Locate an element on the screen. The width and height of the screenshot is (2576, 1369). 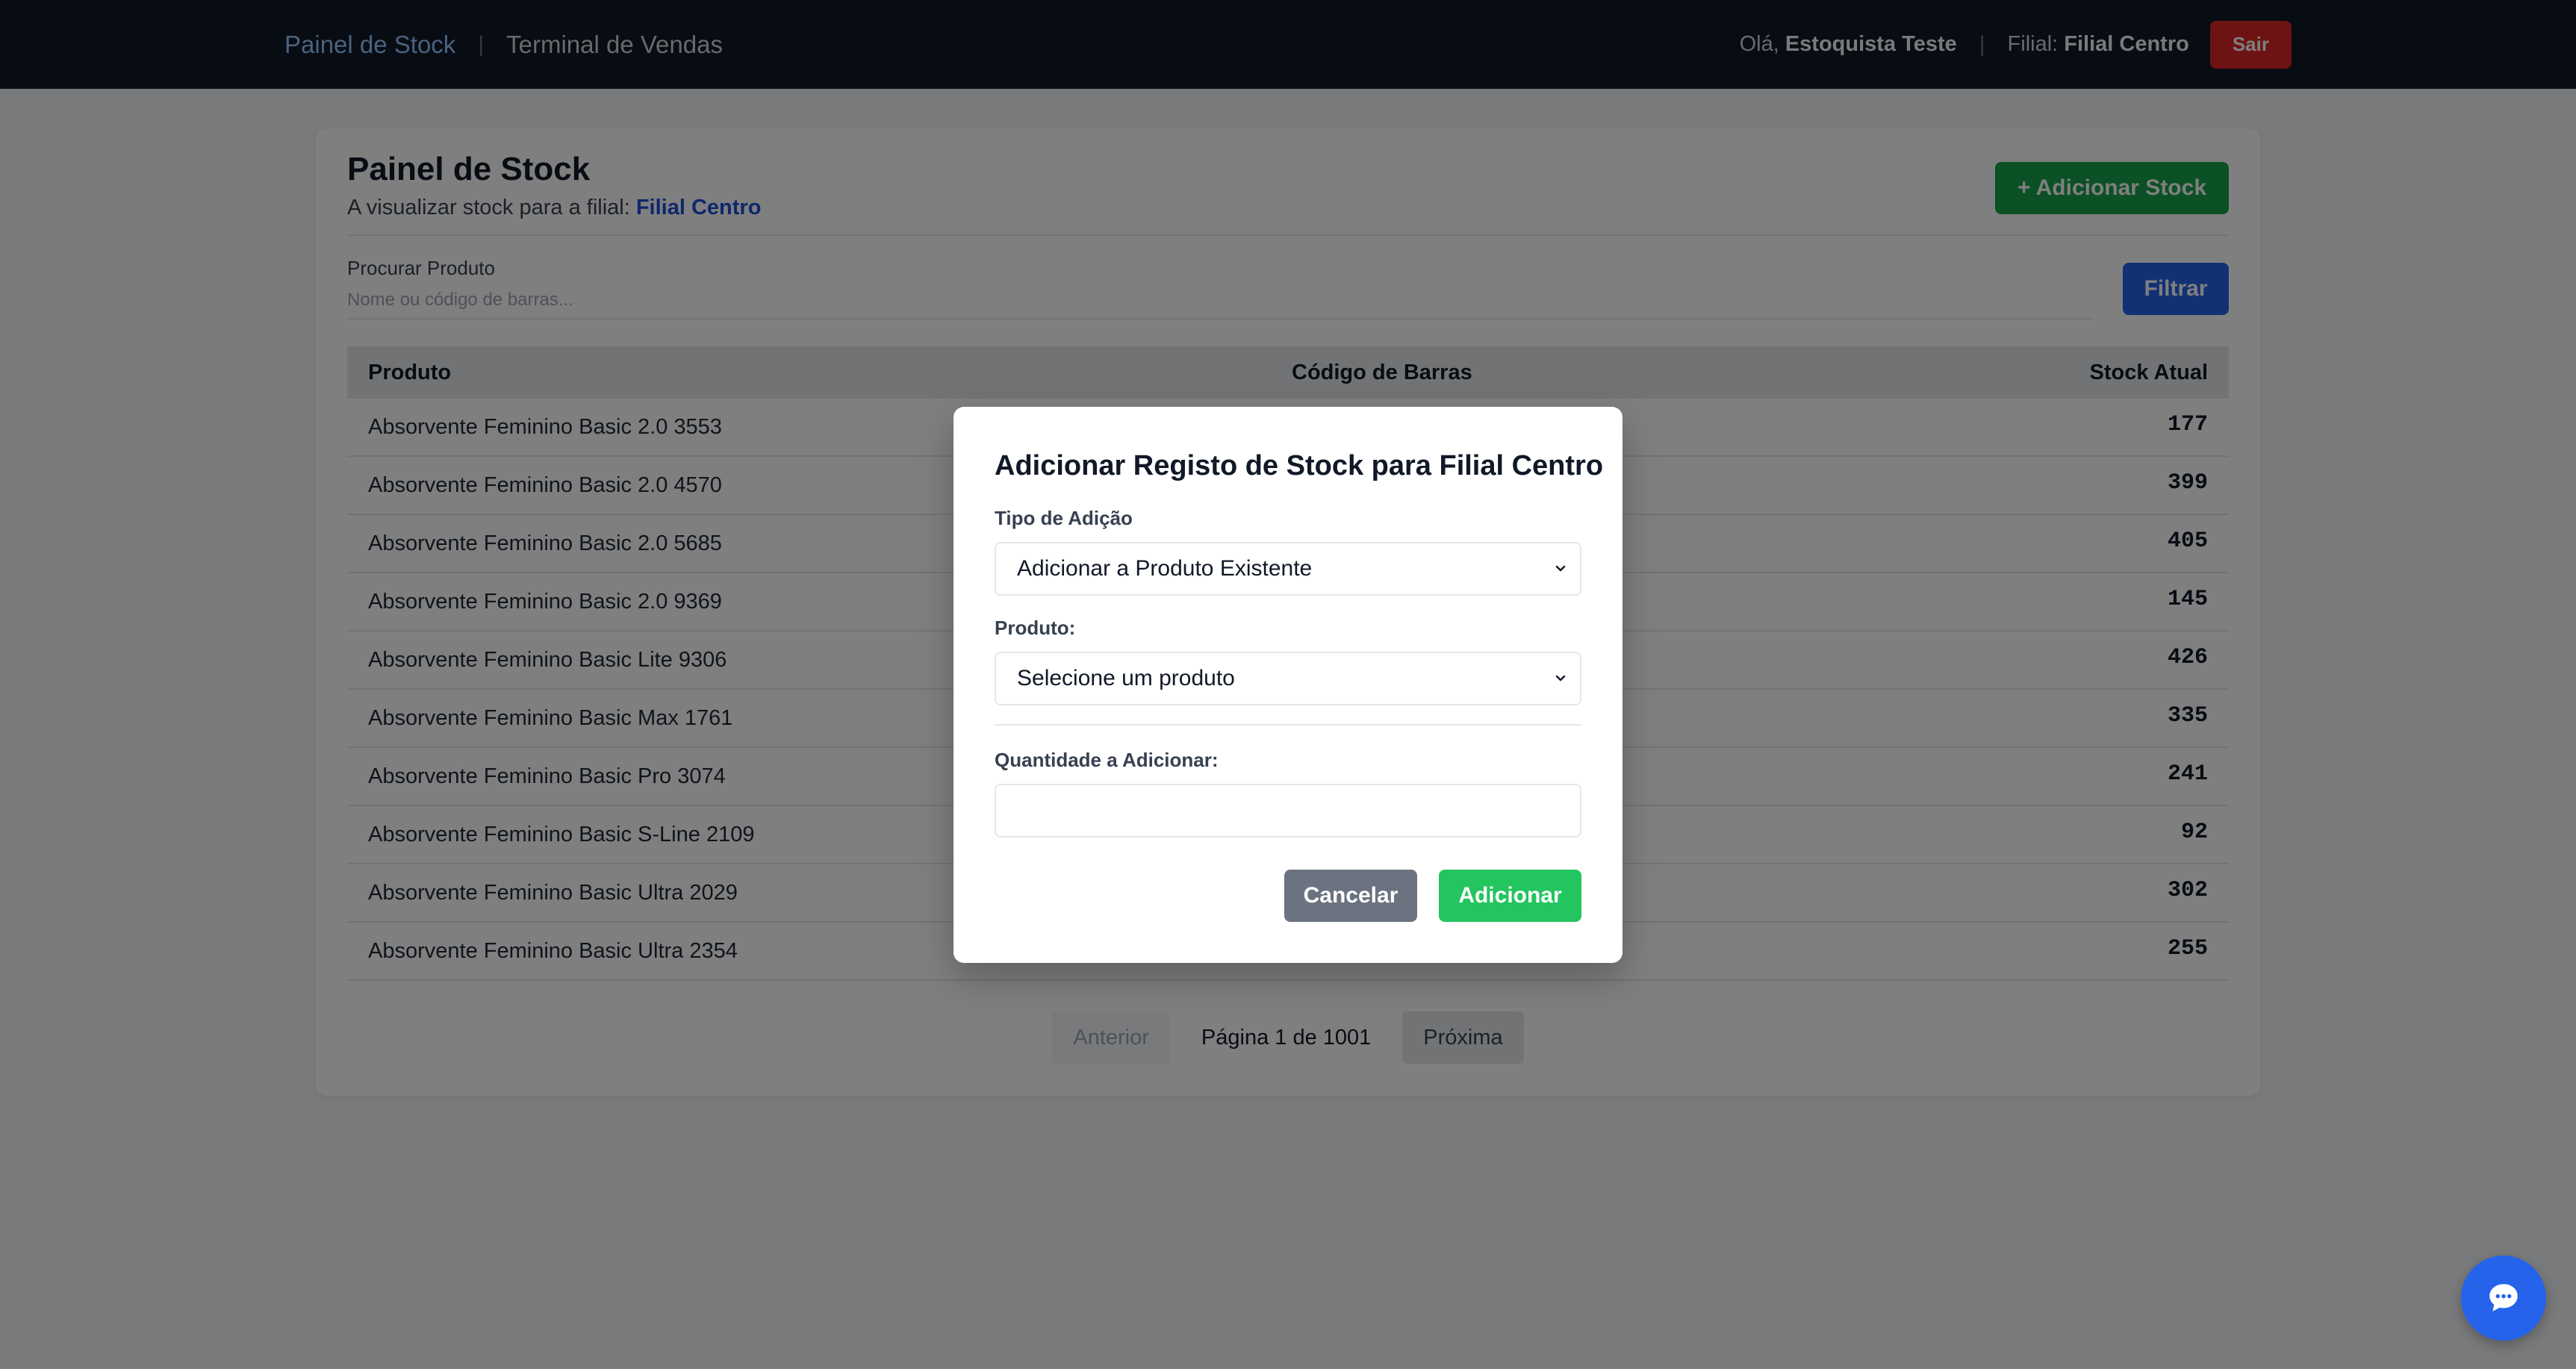
cancel-button: Cancelar is located at coordinates (1350, 896).